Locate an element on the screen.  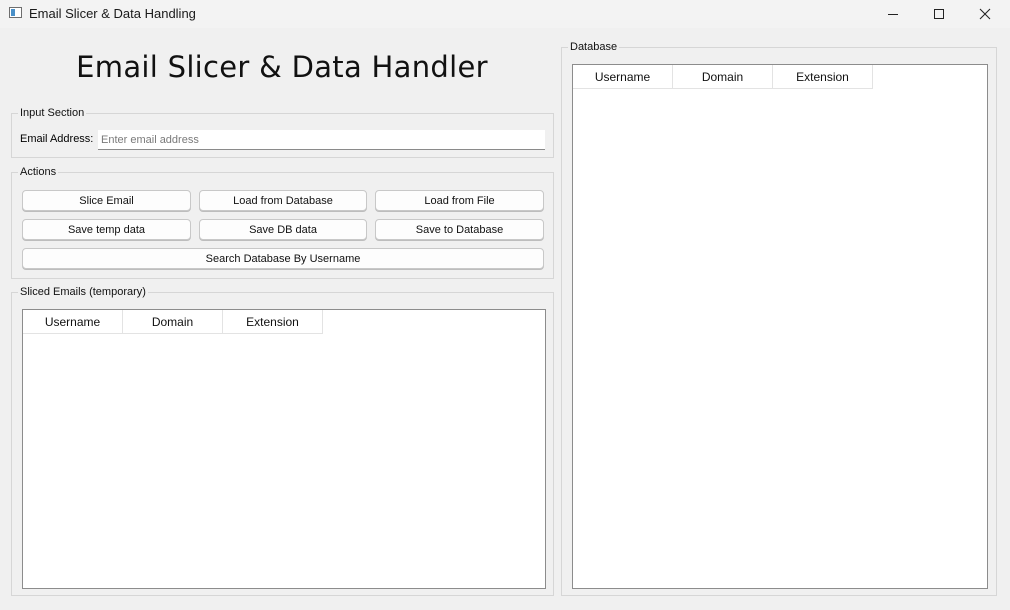
slice-email-button: Slice Email is located at coordinates (106, 200).